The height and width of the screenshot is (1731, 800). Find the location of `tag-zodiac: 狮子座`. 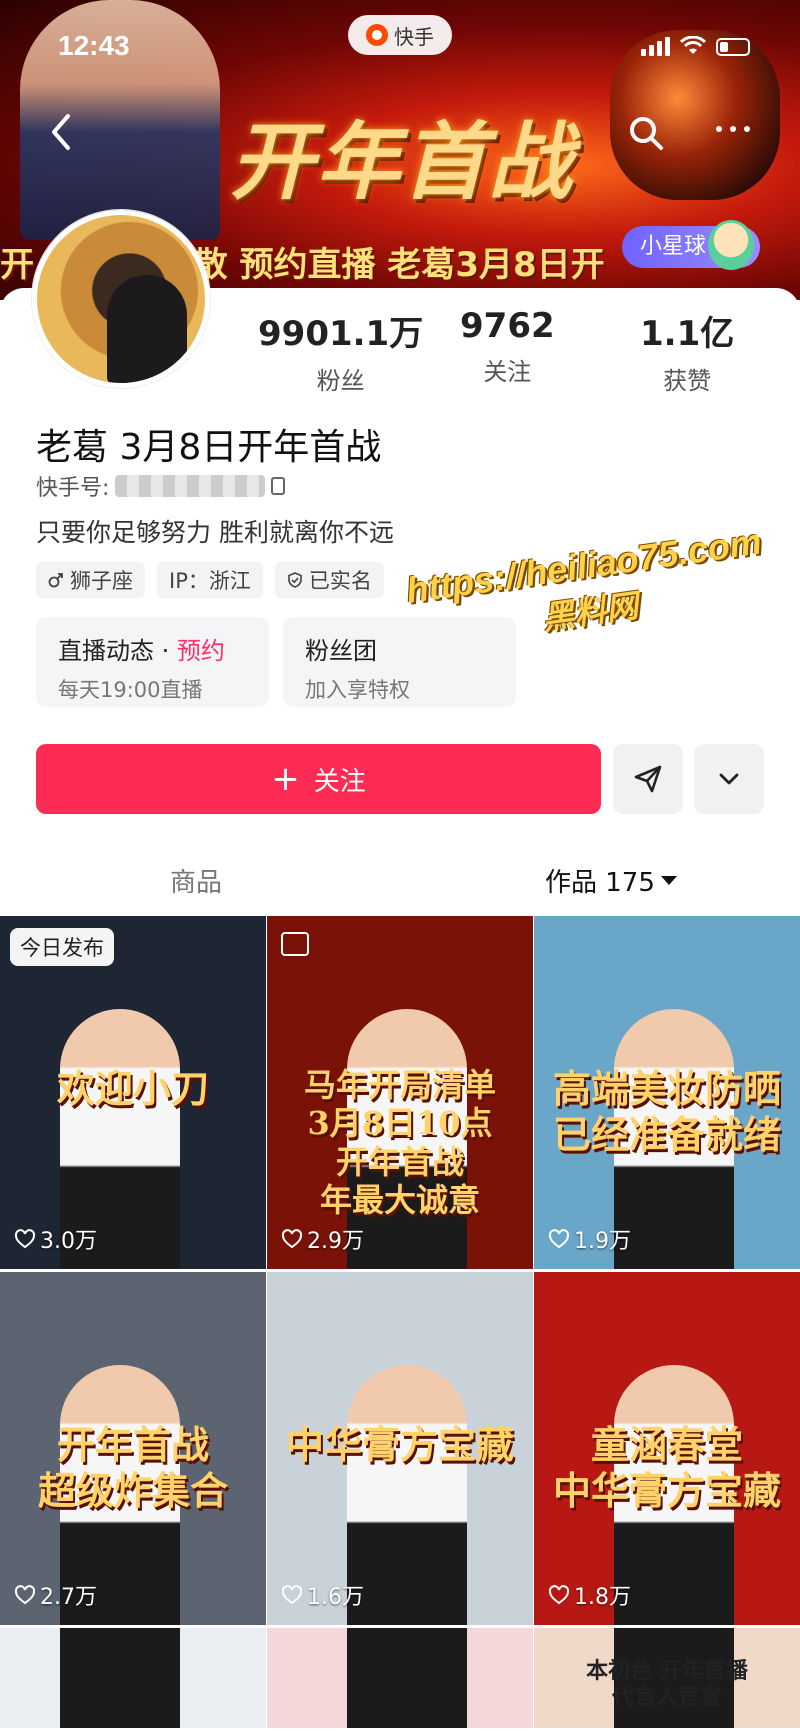

tag-zodiac: 狮子座 is located at coordinates (90, 580).